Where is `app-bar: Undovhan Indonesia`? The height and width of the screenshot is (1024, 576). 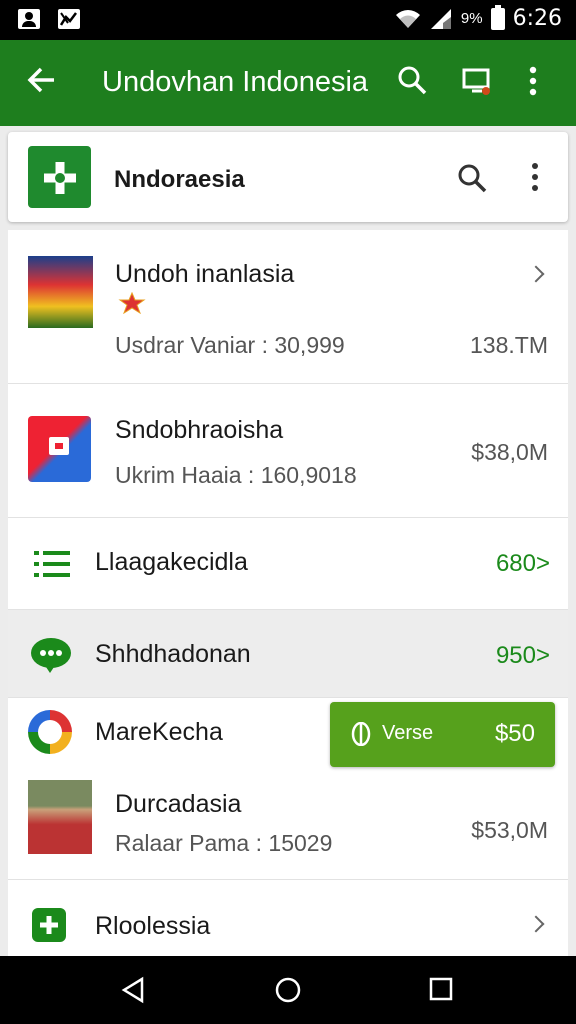
app-bar: Undovhan Indonesia is located at coordinates (288, 83).